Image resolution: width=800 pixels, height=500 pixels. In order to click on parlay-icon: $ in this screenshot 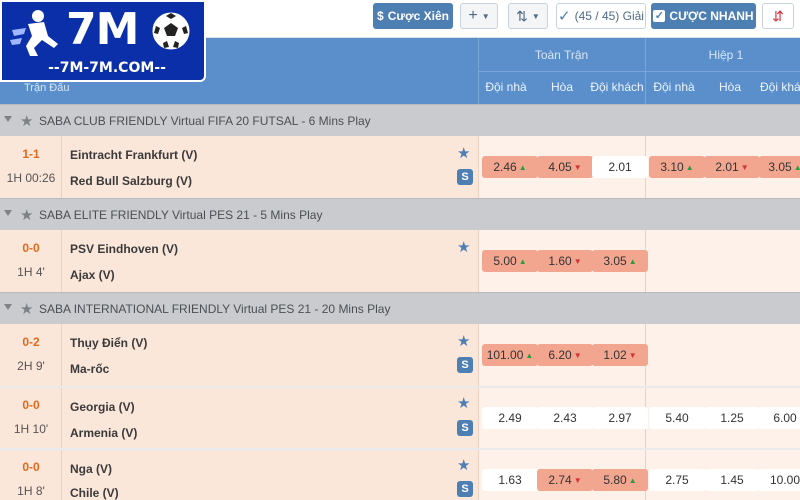, I will do `click(380, 16)`.